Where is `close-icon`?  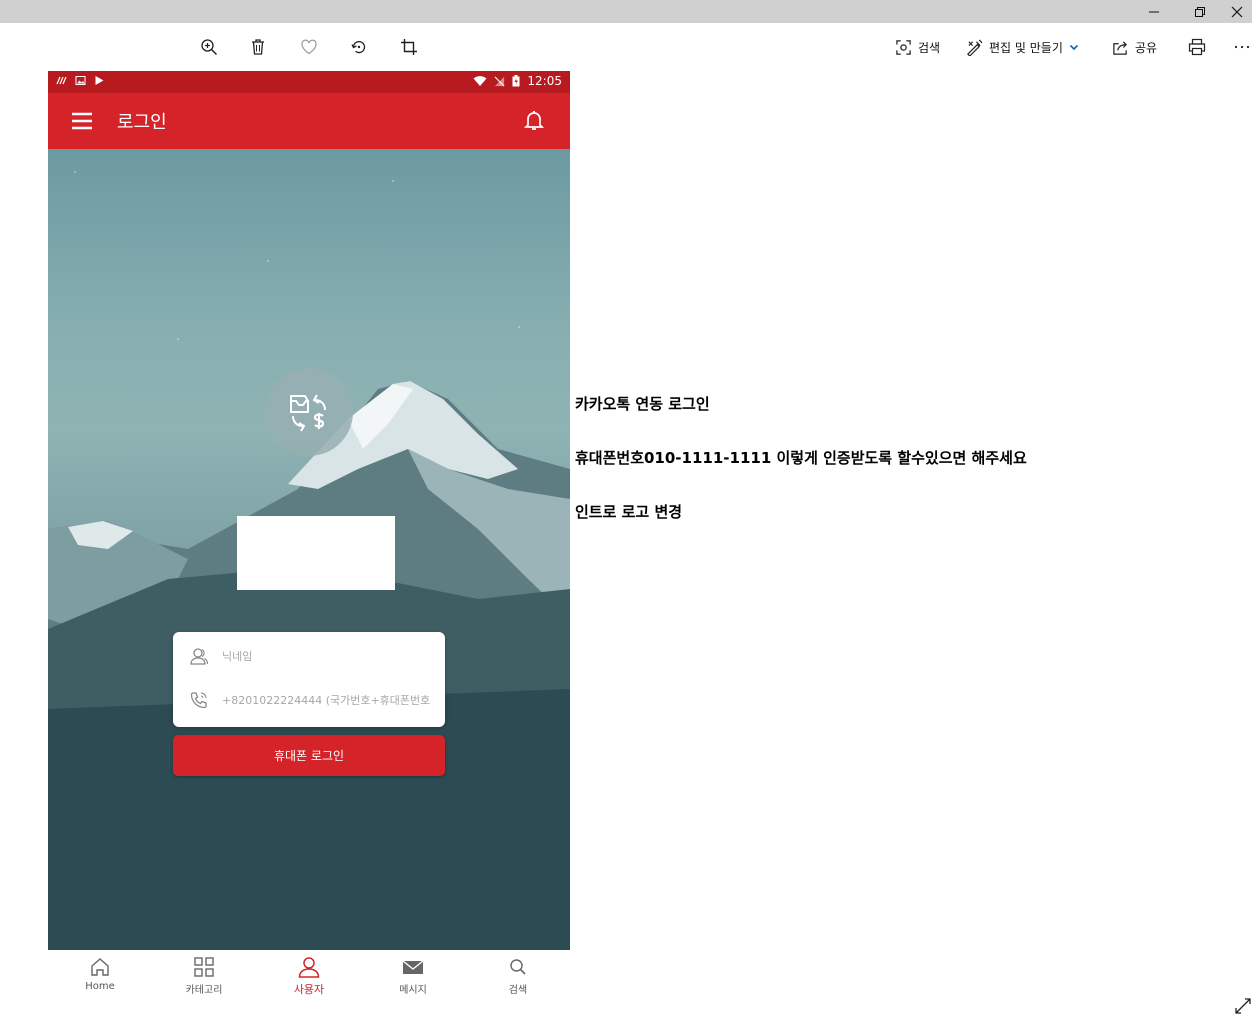
close-icon is located at coordinates (1237, 11).